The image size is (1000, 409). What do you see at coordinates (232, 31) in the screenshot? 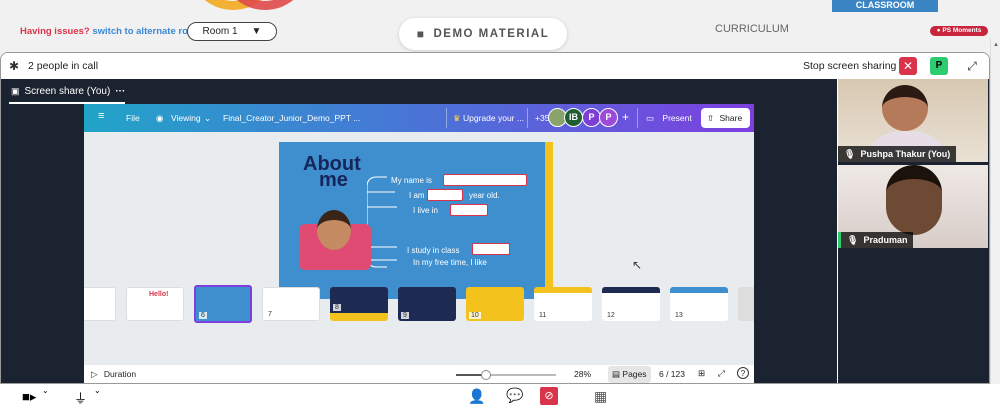
I see `room-select: Room 1 ▼` at bounding box center [232, 31].